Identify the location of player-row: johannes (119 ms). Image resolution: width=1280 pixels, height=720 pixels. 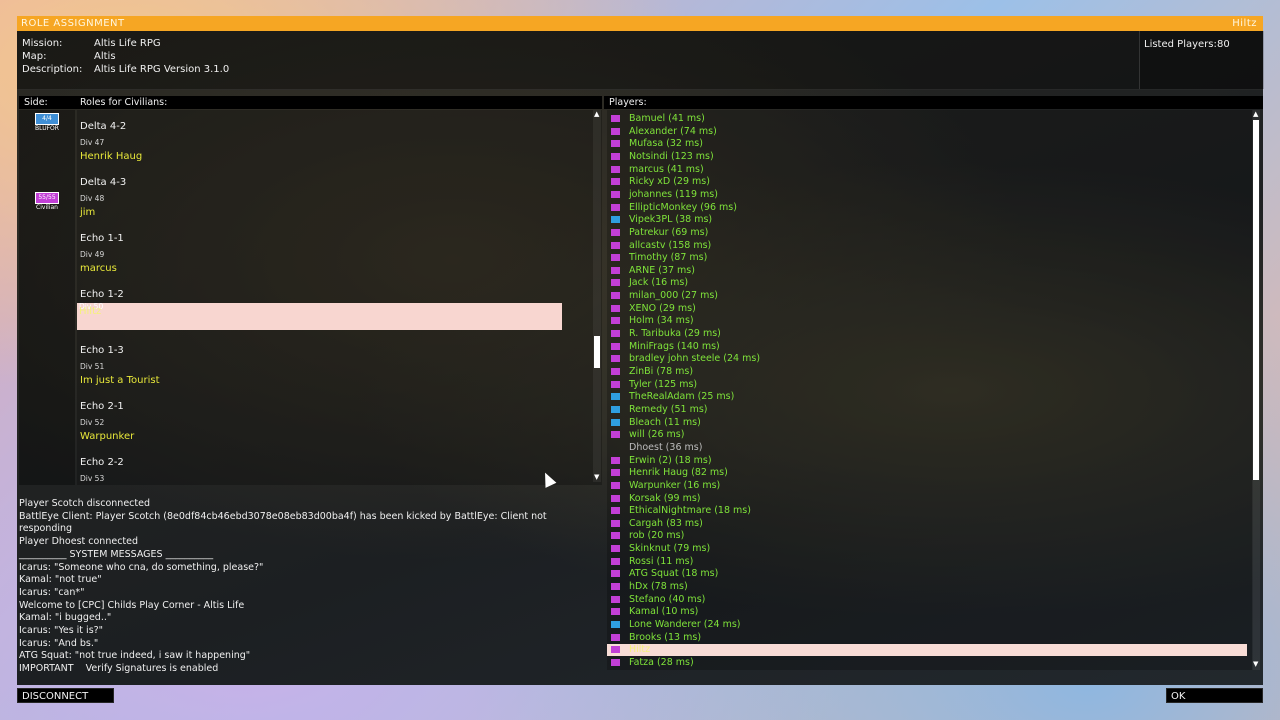
(927, 195).